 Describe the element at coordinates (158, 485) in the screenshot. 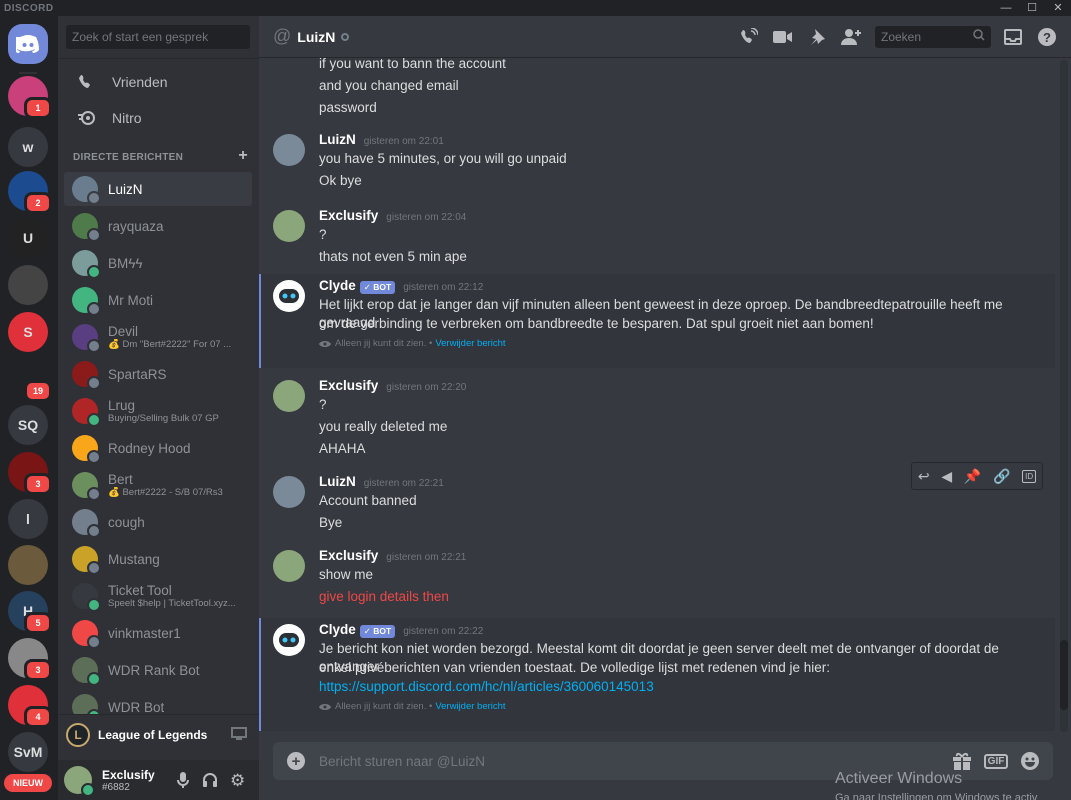

I see `dm-item: Bert 💰 Bert#2222 - S/B 07/Rs3` at that location.